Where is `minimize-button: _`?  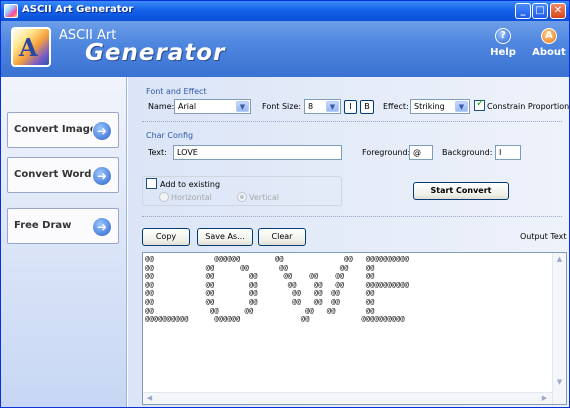
minimize-button: _ is located at coordinates (523, 11).